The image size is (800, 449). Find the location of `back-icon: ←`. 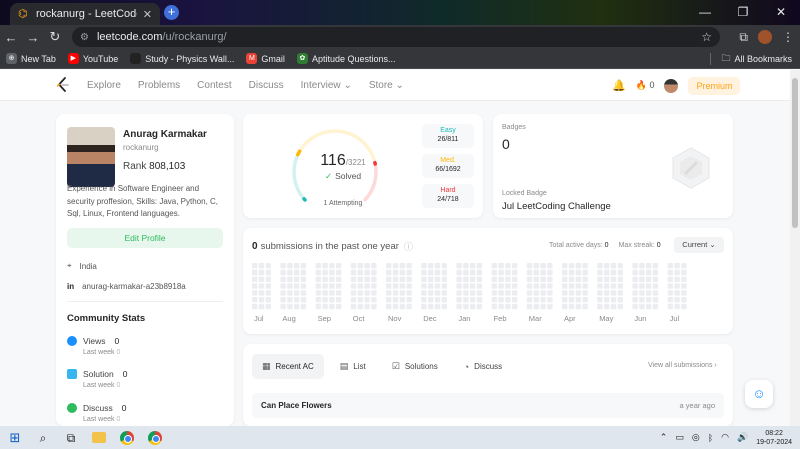

back-icon: ← is located at coordinates (11, 37).